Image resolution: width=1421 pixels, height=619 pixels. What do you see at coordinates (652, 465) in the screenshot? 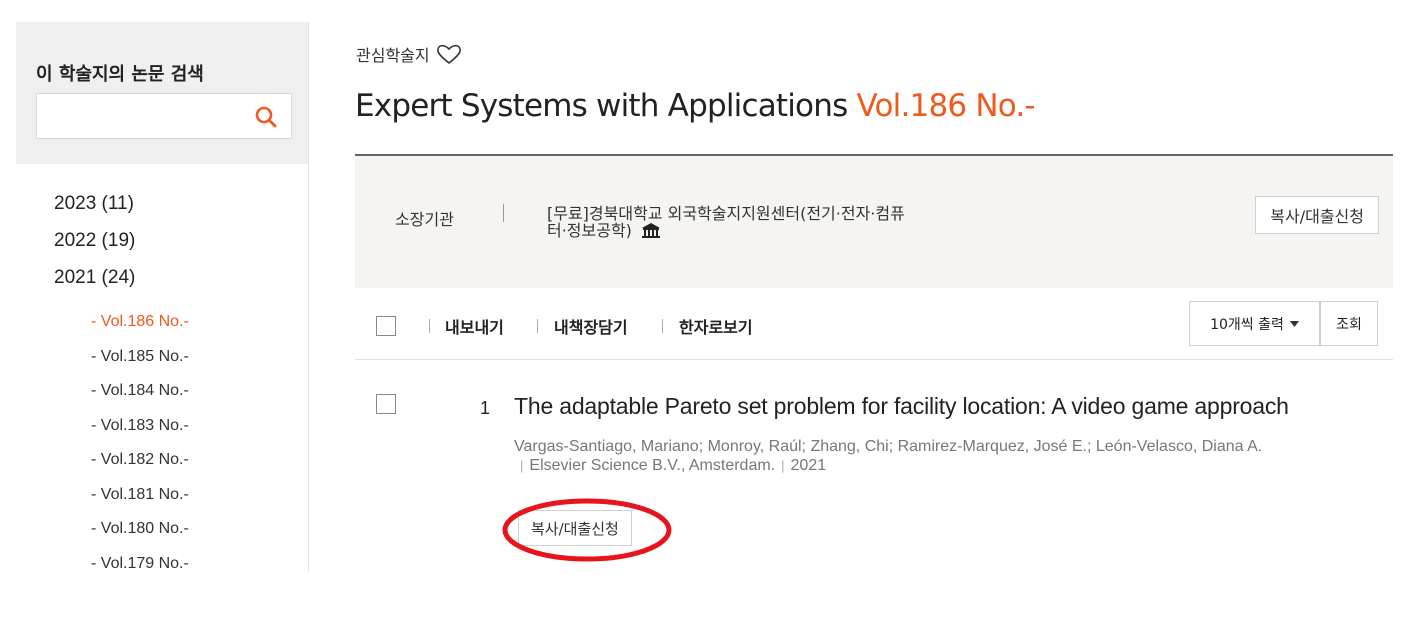
I see `article-publisher: Elsevier Science B.V., Amsterdam.` at bounding box center [652, 465].